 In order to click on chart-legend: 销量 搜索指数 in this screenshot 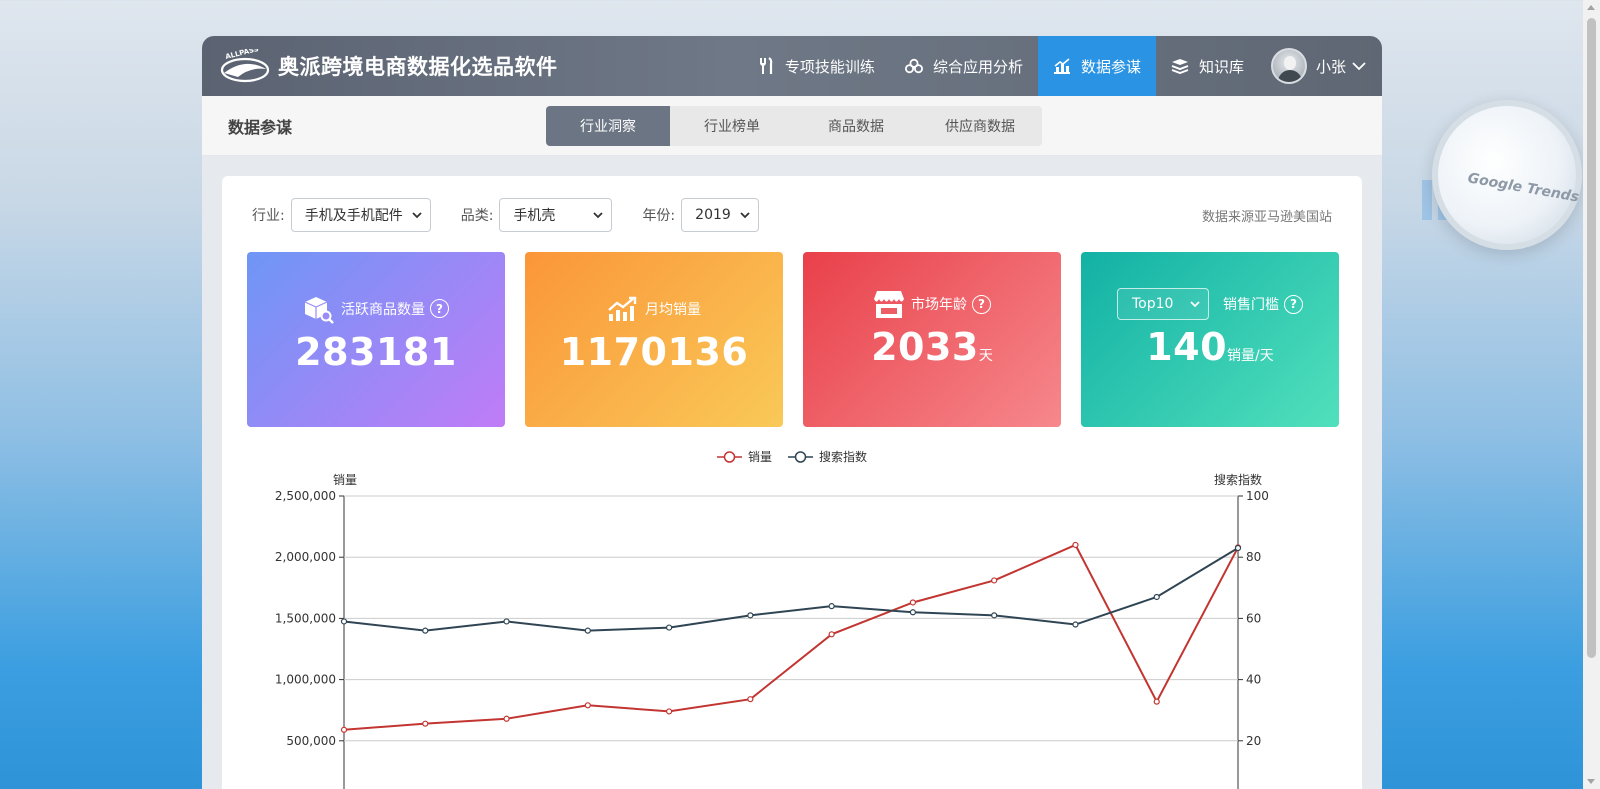, I will do `click(792, 456)`.